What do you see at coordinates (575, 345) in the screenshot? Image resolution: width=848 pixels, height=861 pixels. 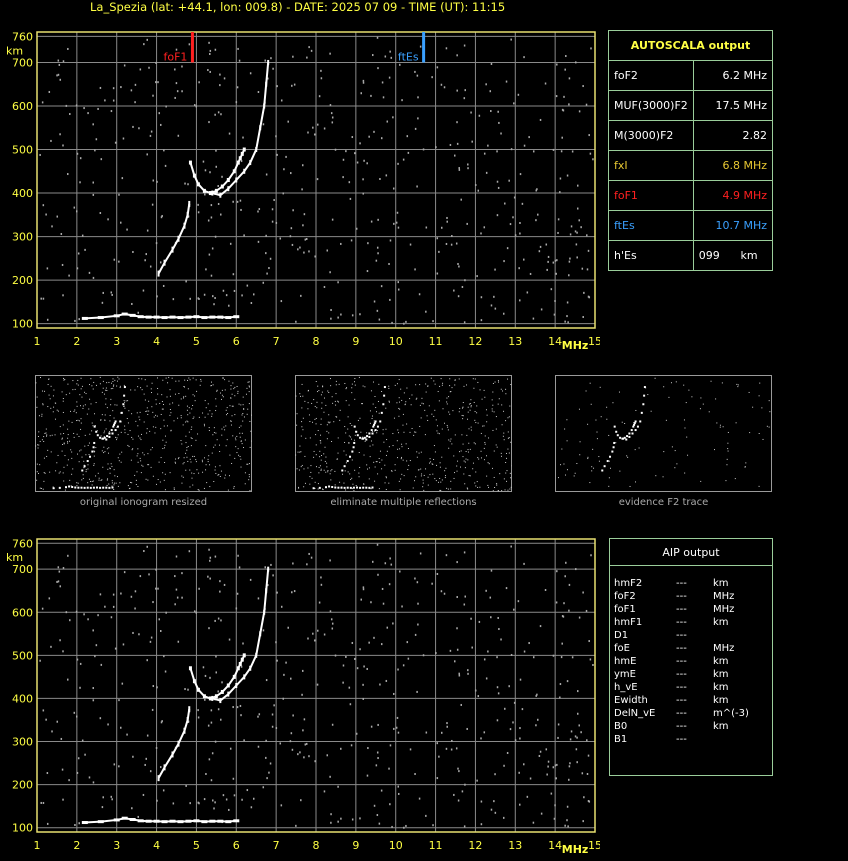 I see `x-unit-label: MHz` at bounding box center [575, 345].